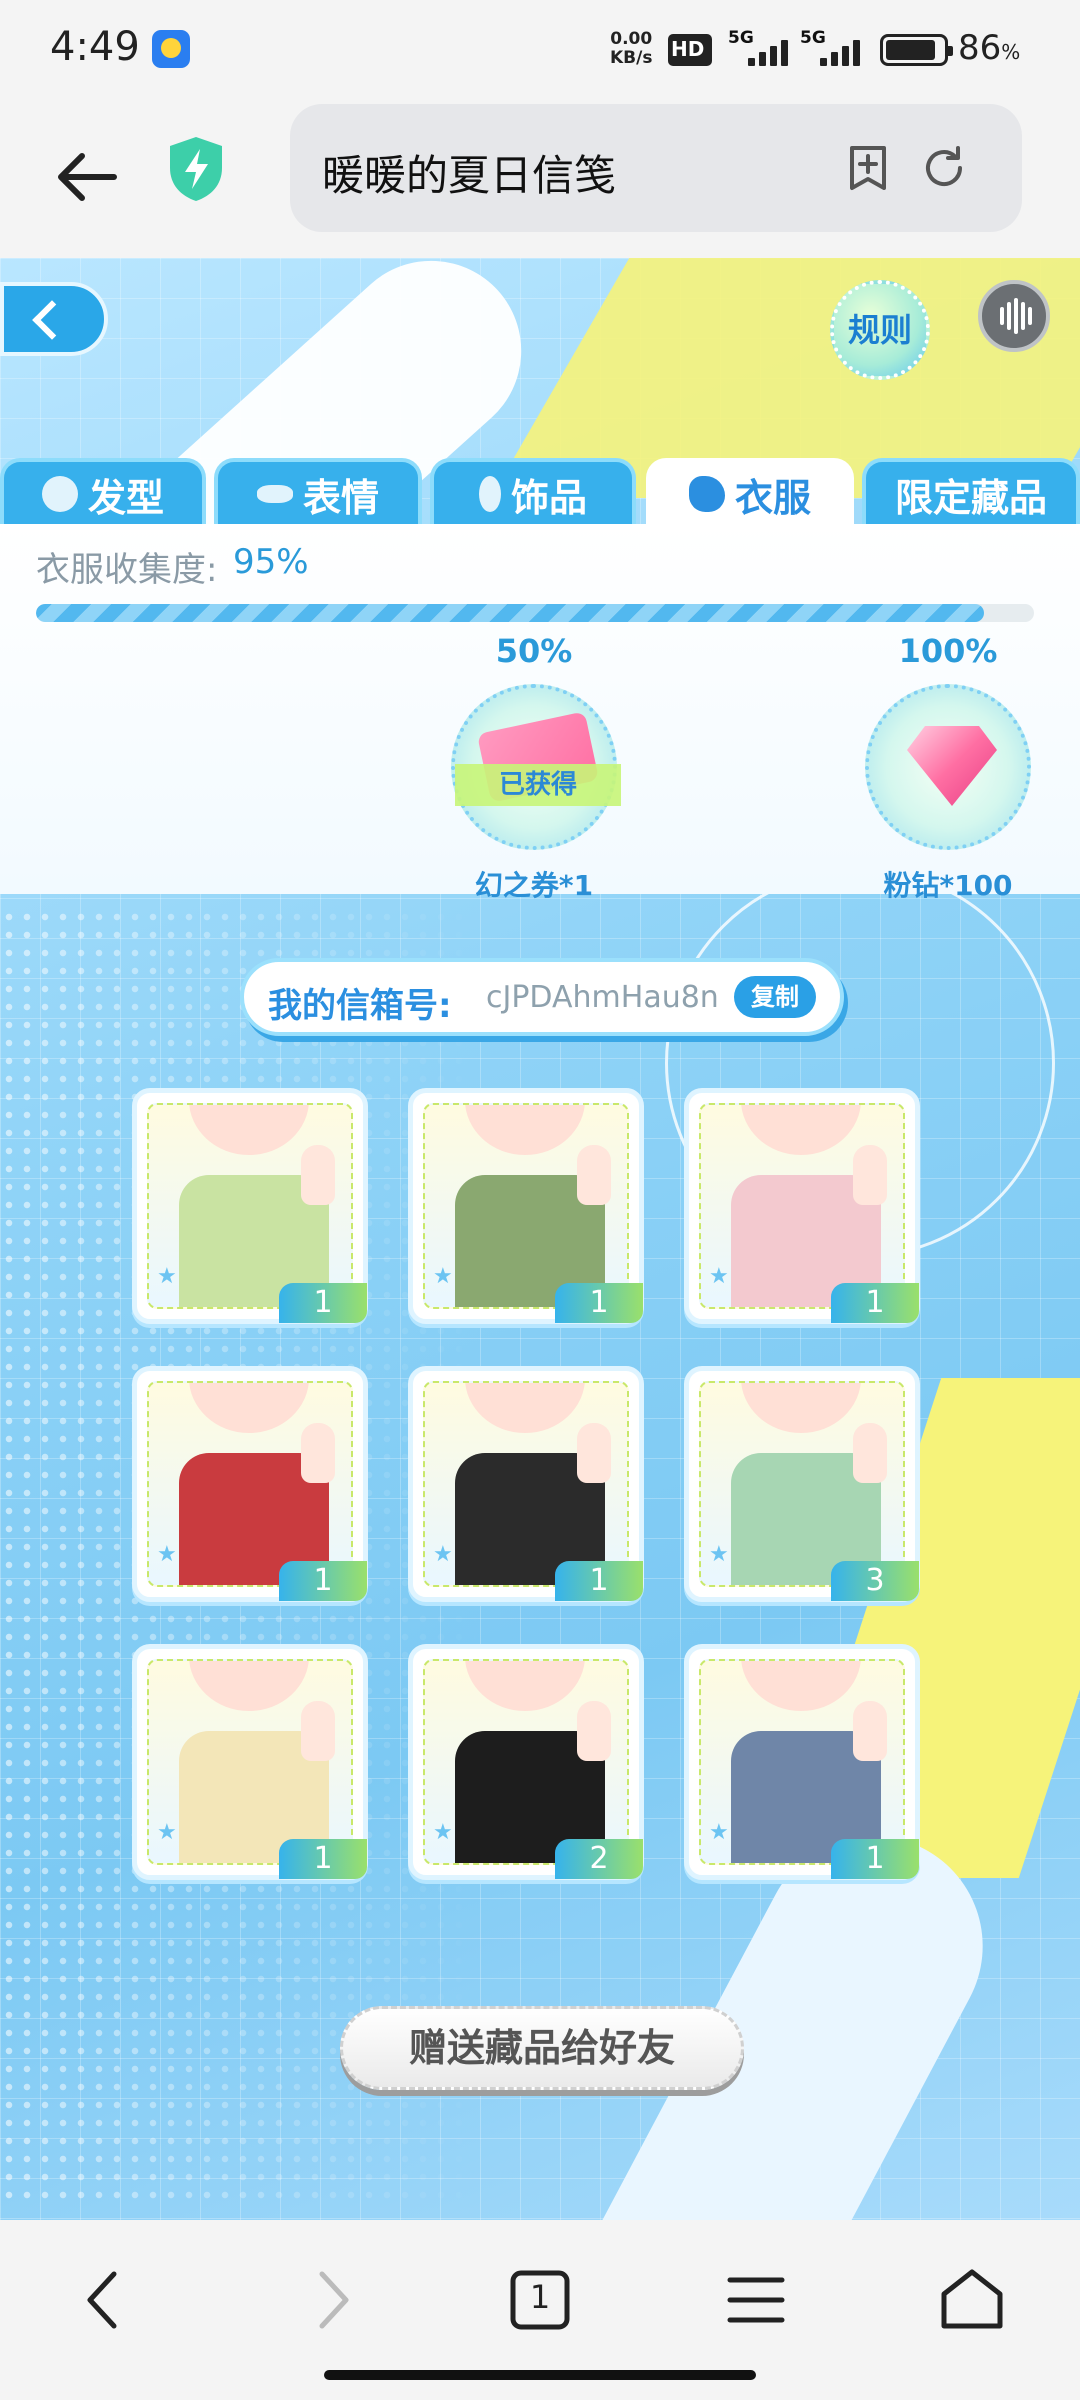 The height and width of the screenshot is (2400, 1080). What do you see at coordinates (171, 49) in the screenshot?
I see `notification-app-icon` at bounding box center [171, 49].